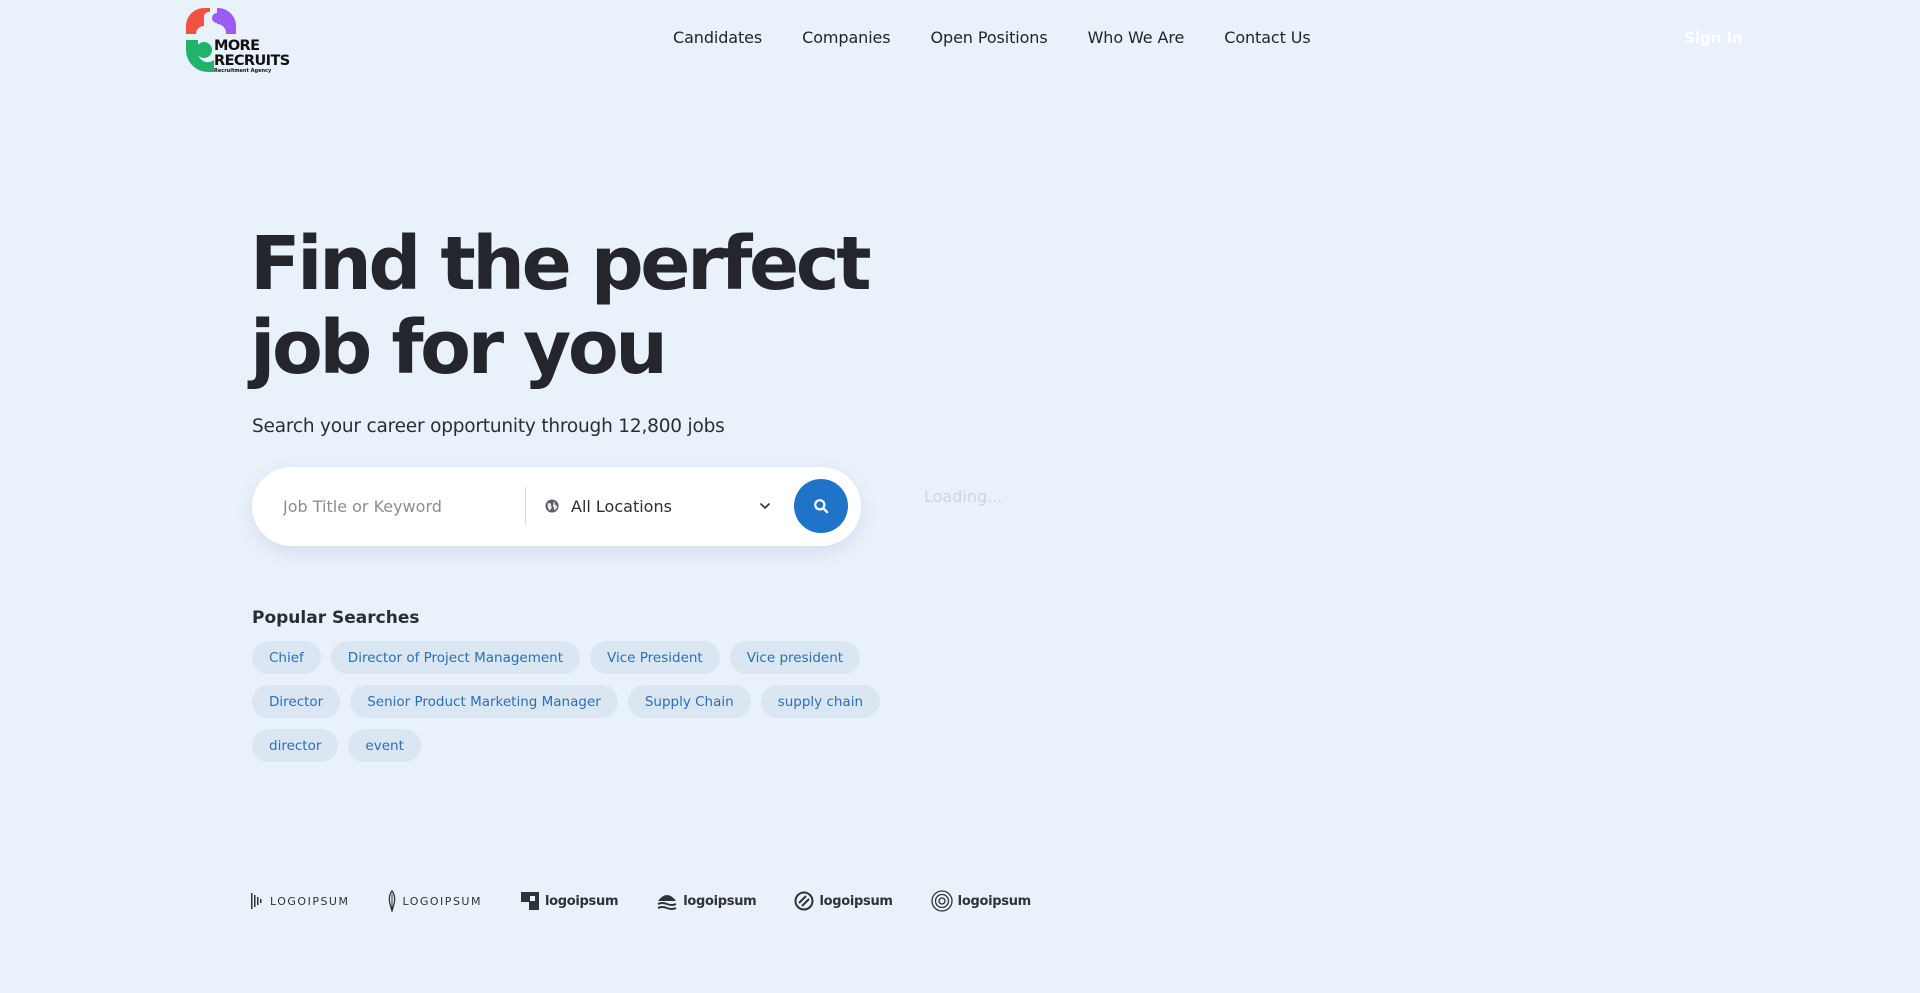 This screenshot has width=1920, height=993. Describe the element at coordinates (655, 657) in the screenshot. I see `popular-search-tag: Vice President` at that location.